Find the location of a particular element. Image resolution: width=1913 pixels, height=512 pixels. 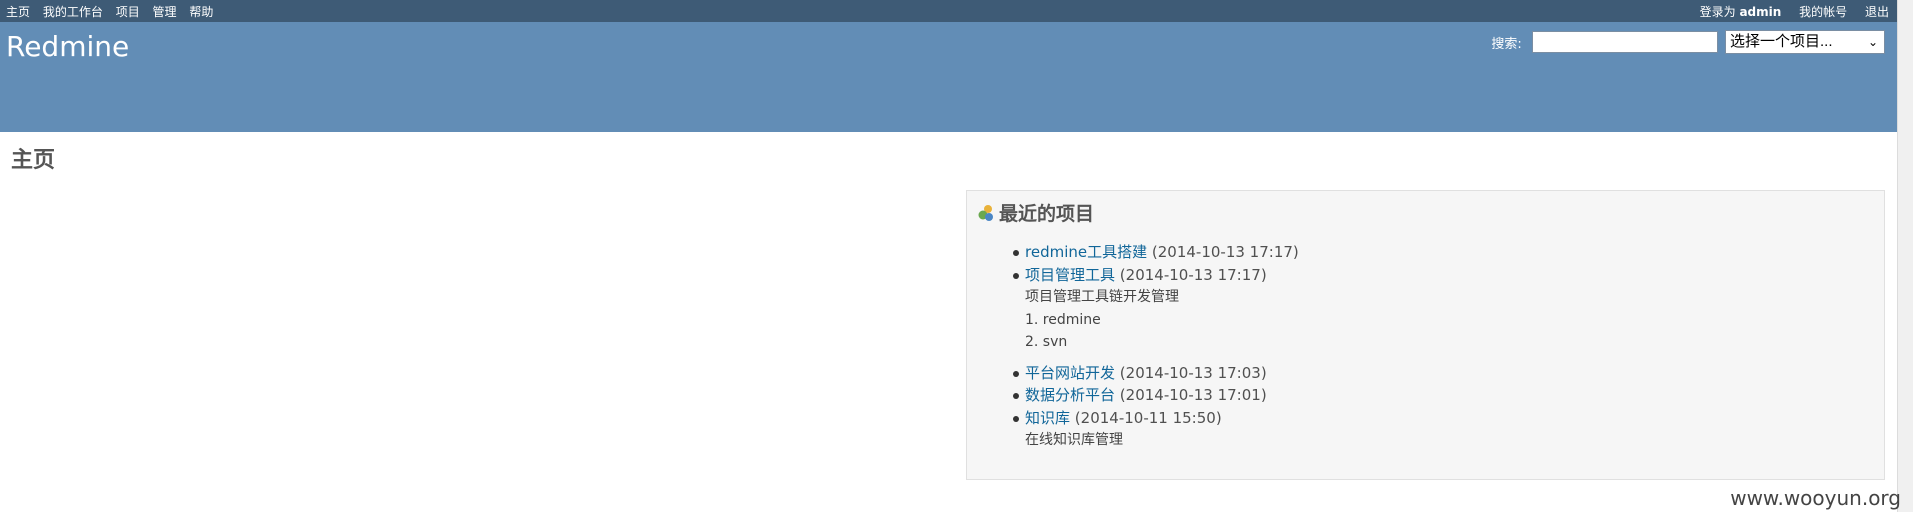

projects-icon is located at coordinates (986, 213).